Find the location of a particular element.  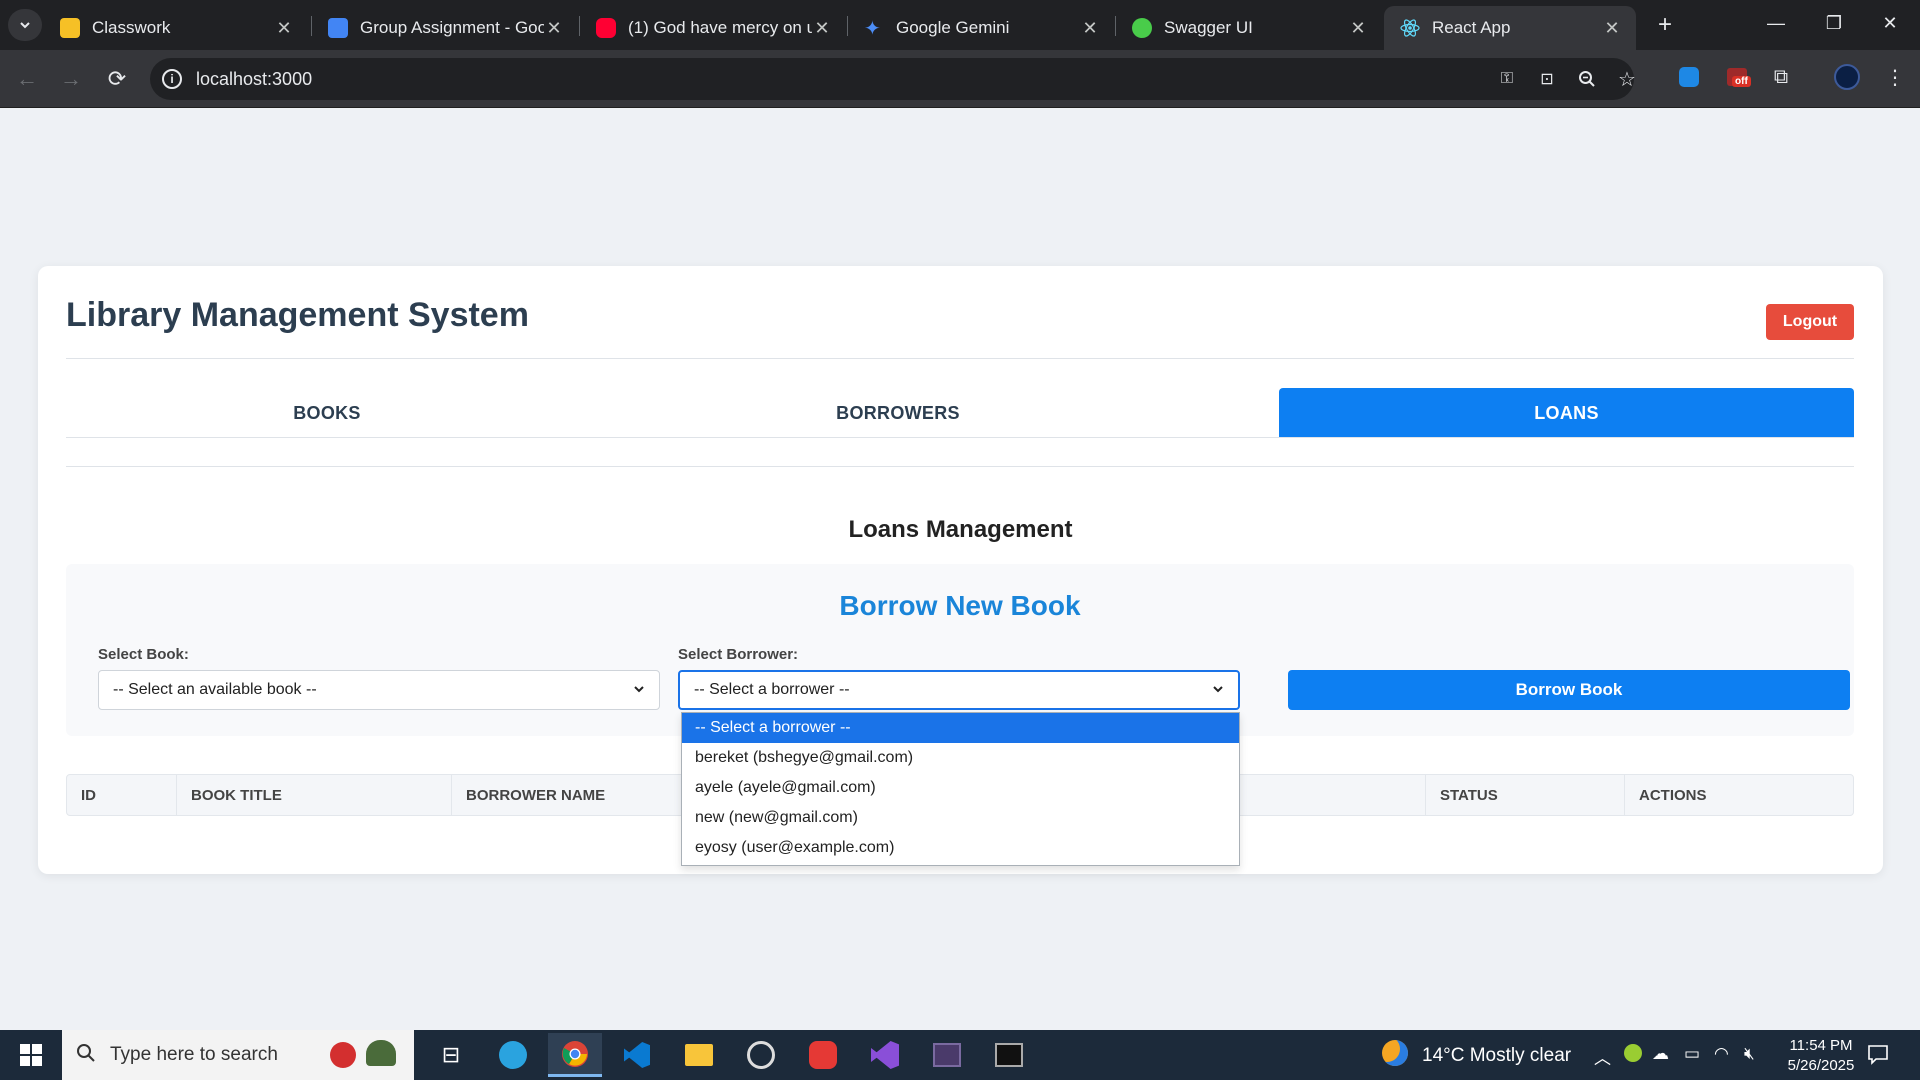

browser-tab-group-assignment: Group Assignment - Goog ✕ is located at coordinates (445, 28).